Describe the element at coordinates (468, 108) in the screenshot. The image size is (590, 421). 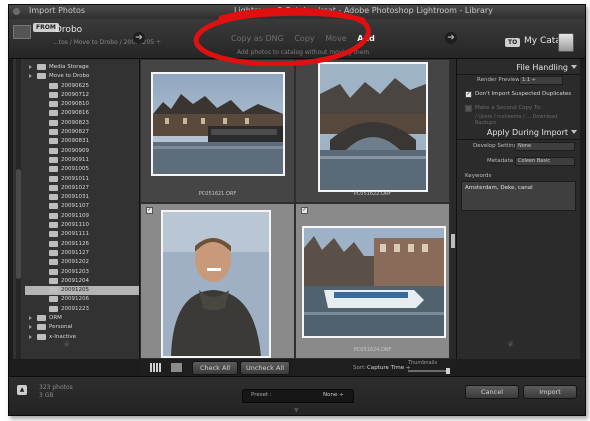
I see `second-copy-checkbox` at that location.